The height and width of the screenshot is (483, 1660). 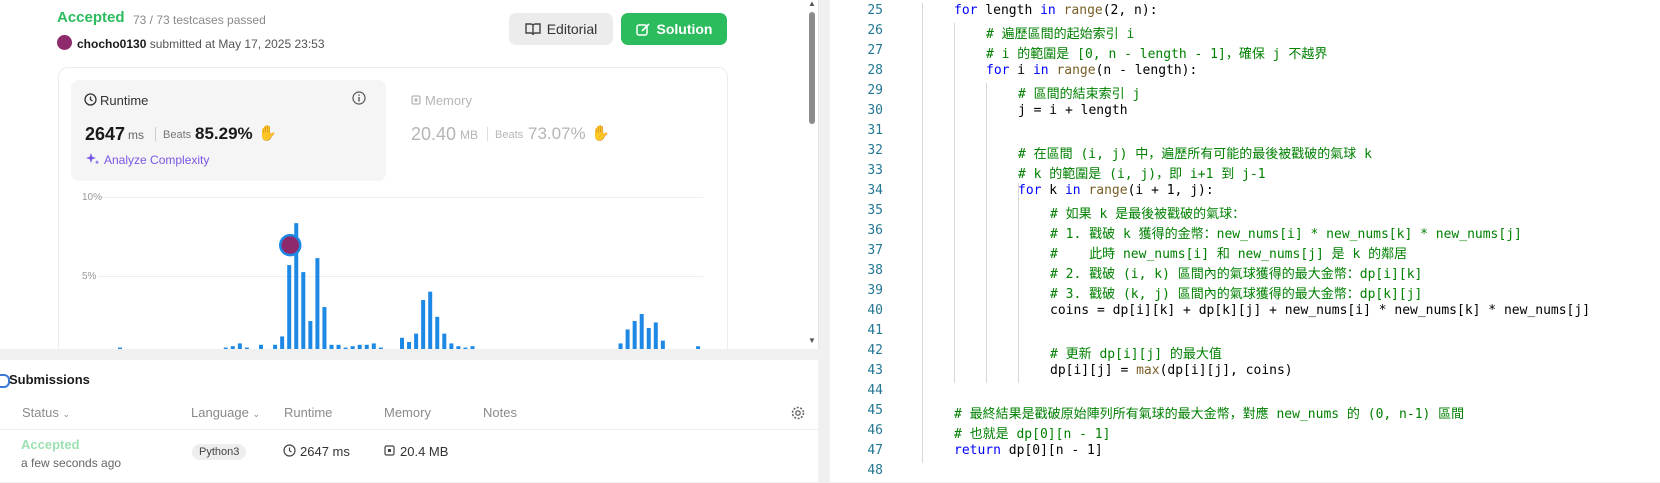 What do you see at coordinates (308, 412) in the screenshot?
I see `column-runtime: Runtime` at bounding box center [308, 412].